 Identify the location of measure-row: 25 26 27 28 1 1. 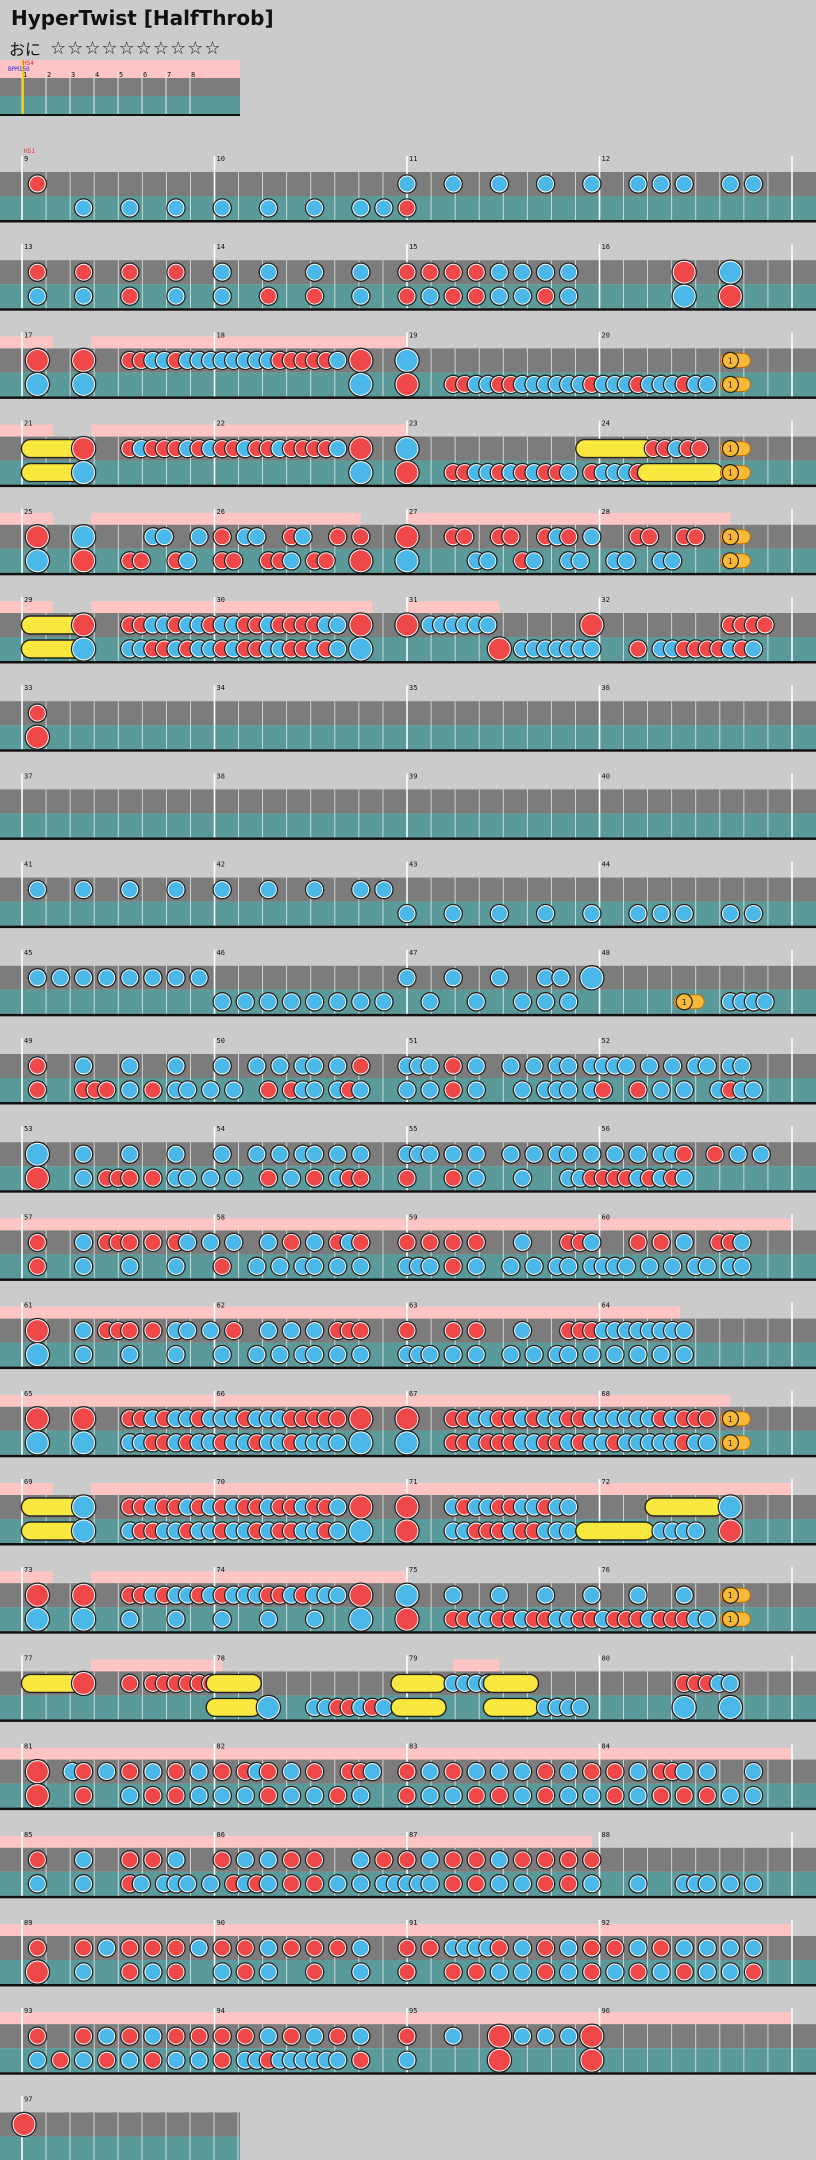
(408, 542).